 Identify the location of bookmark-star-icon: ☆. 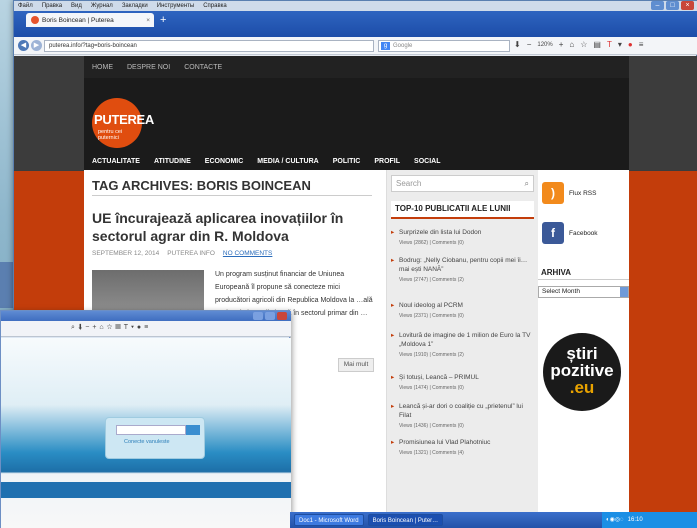
(583, 44).